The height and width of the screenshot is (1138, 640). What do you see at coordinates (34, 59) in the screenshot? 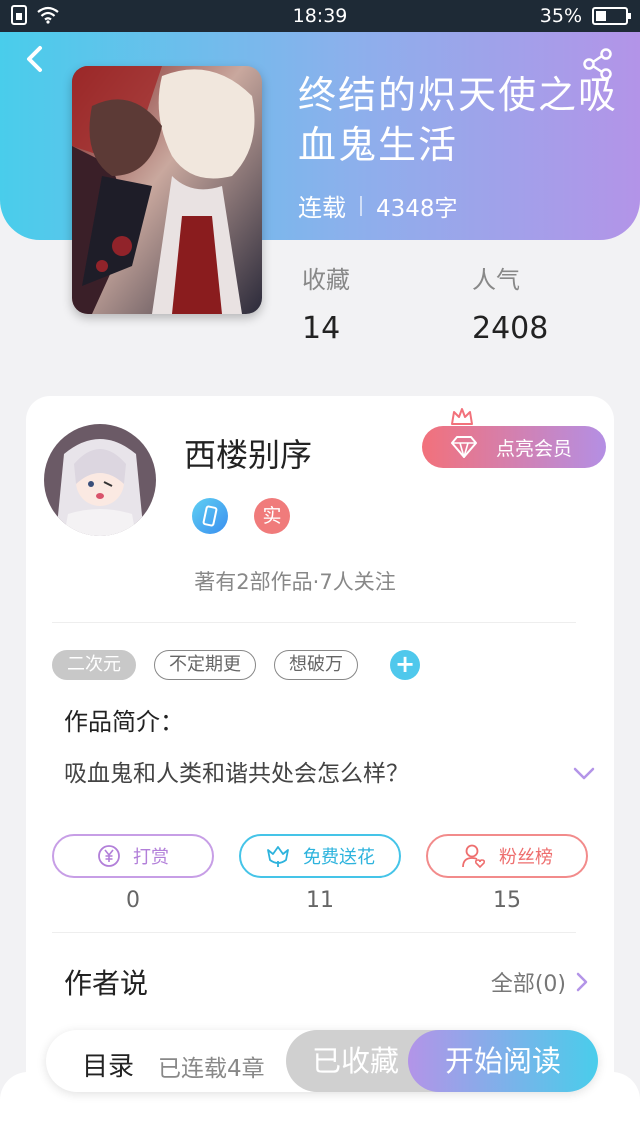
I see `chevron-left-icon` at bounding box center [34, 59].